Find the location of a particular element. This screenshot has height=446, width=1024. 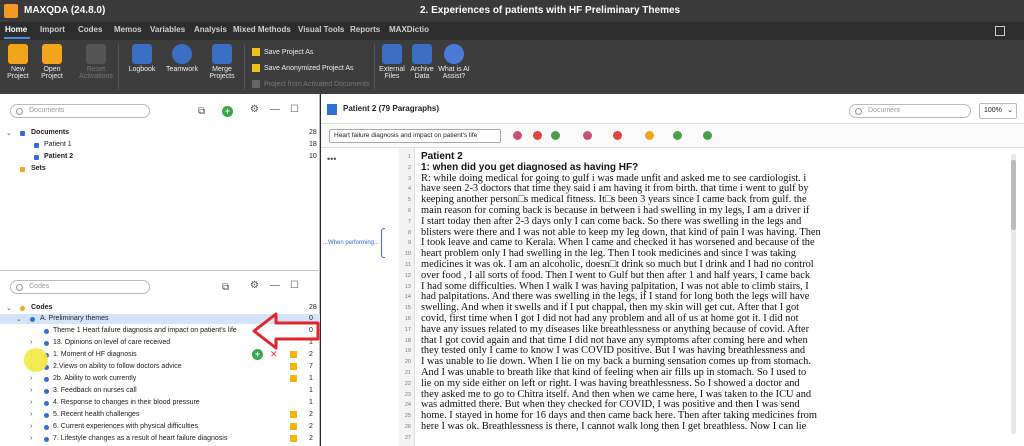

save-project-as-button: Save Project As is located at coordinates (282, 52).